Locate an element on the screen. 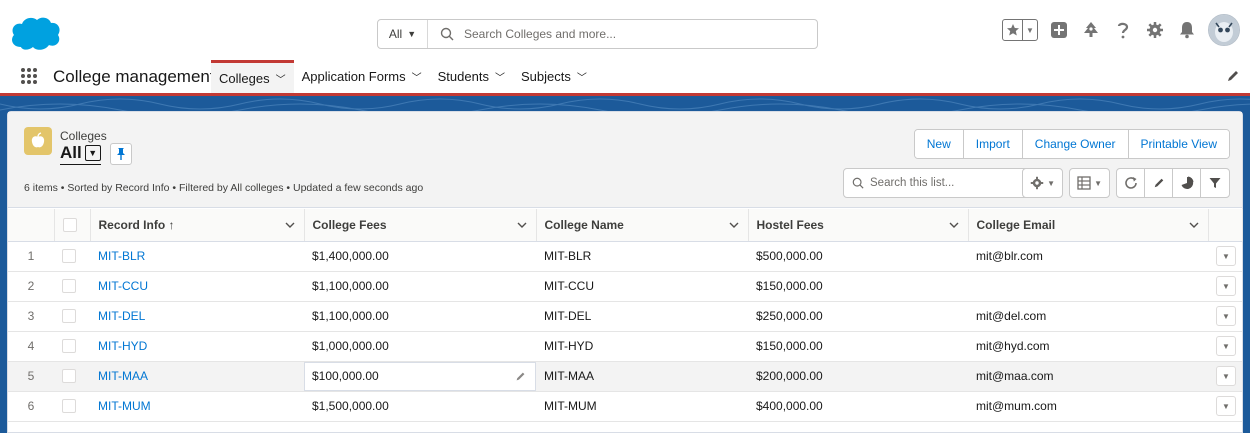 The width and height of the screenshot is (1250, 433). tab-subjects: Subjects ﹀ is located at coordinates (554, 76).